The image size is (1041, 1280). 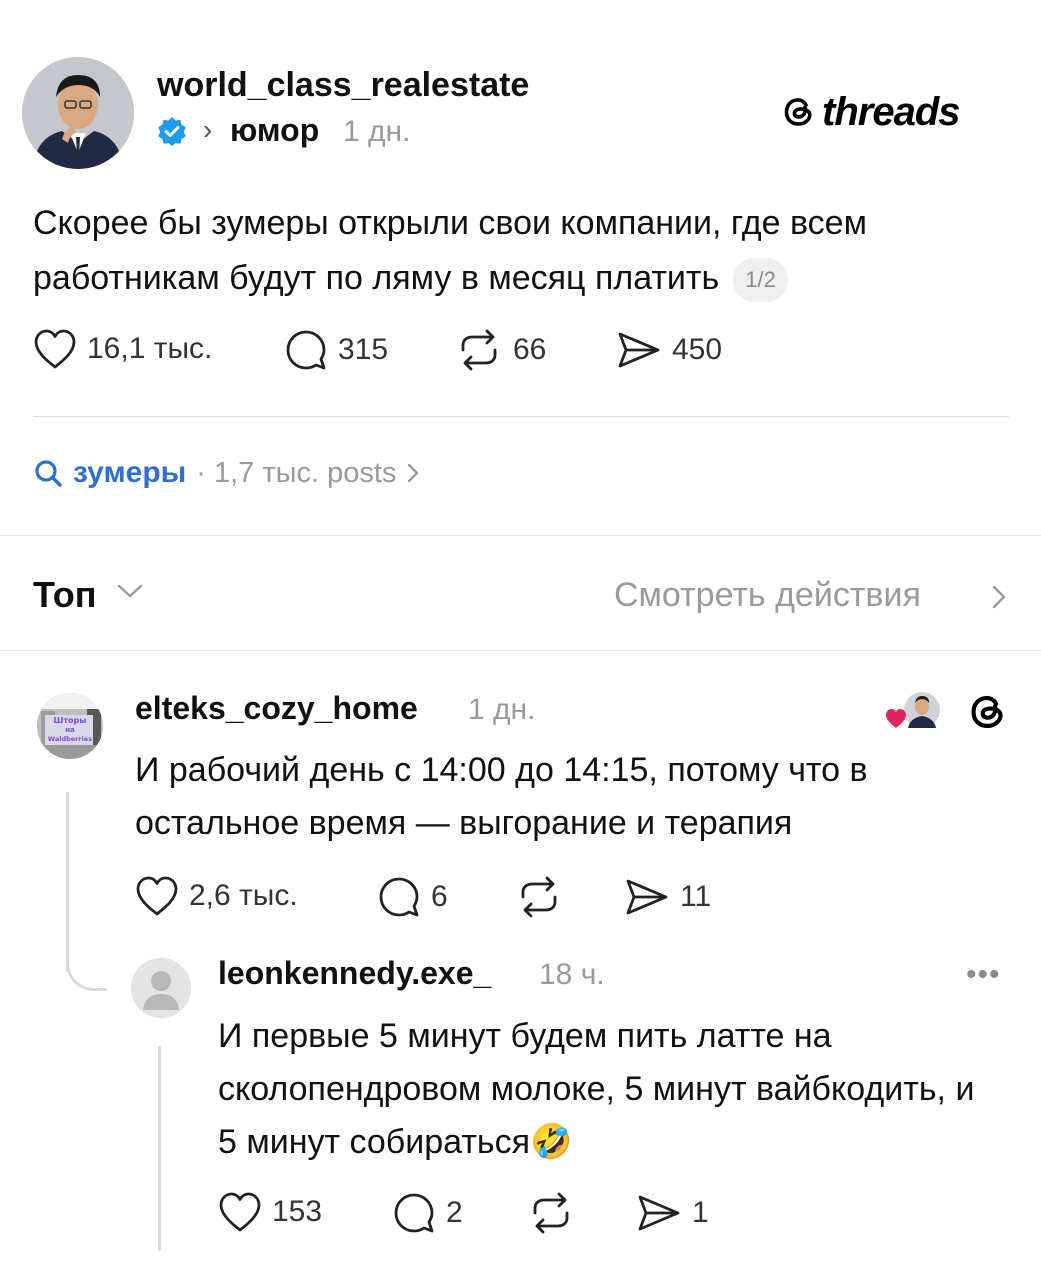 I want to click on hashtag-name: зумеры, so click(x=130, y=472).